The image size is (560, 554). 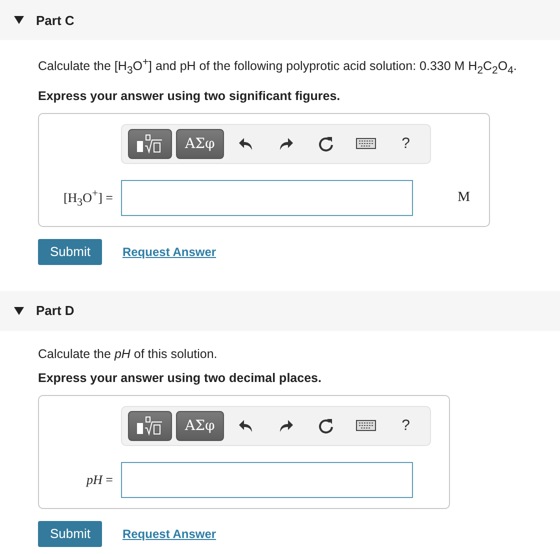 What do you see at coordinates (55, 310) in the screenshot?
I see `part-title: Part D` at bounding box center [55, 310].